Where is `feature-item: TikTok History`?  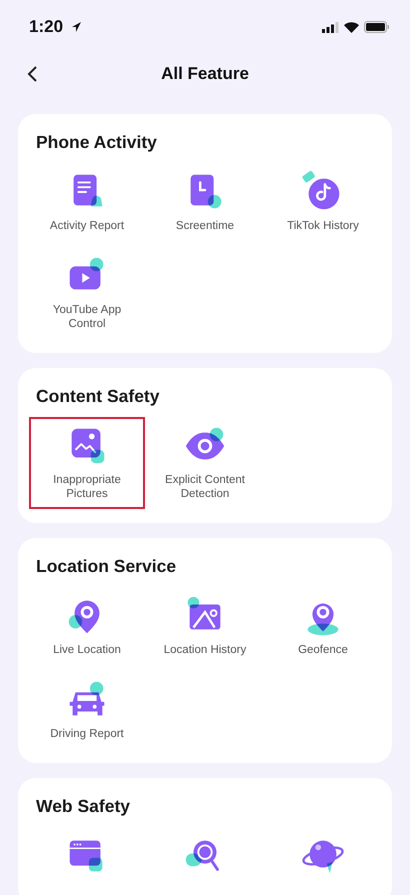 feature-item: TikTok History is located at coordinates (323, 202).